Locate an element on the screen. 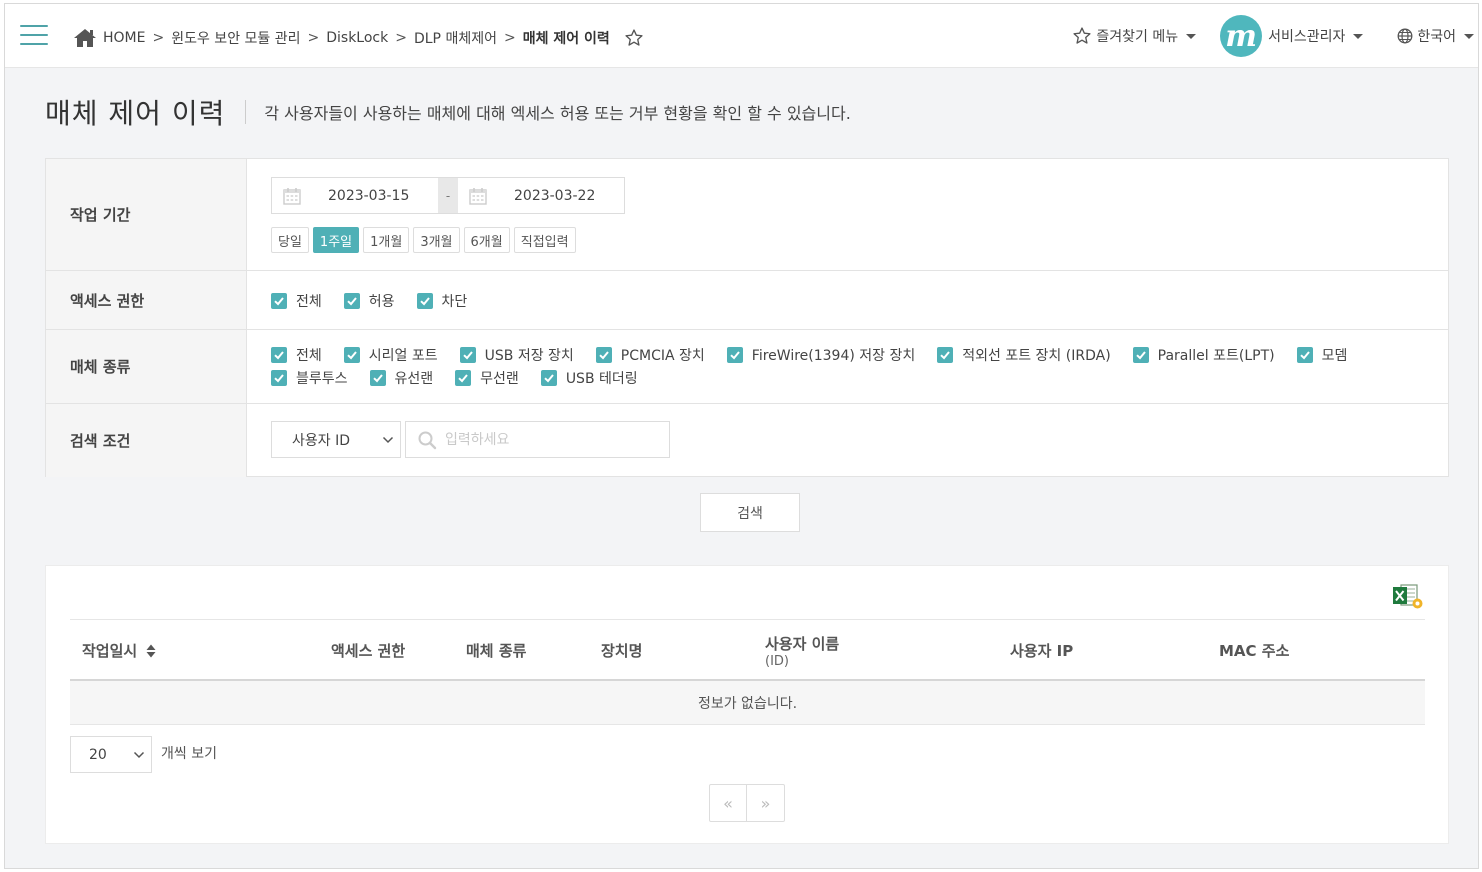 This screenshot has height=872, width=1482. end-date-value: 2023-03-22 is located at coordinates (555, 195).